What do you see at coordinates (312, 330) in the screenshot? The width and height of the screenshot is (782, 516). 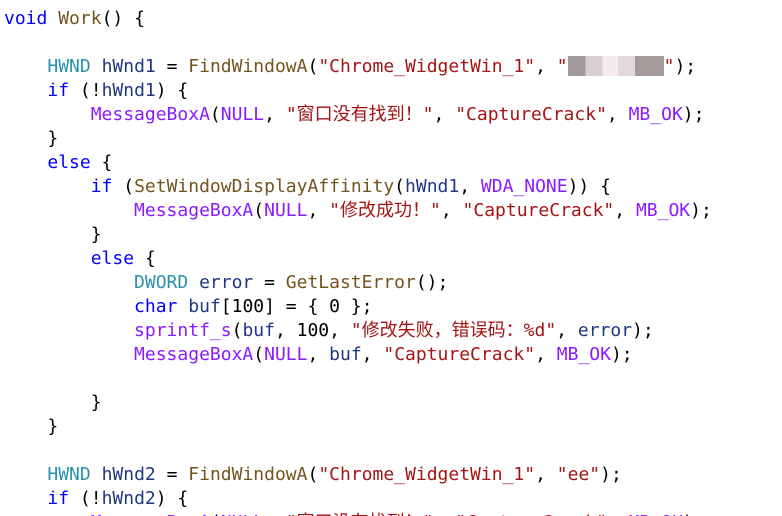 I see `punctuation-token: , 100,` at bounding box center [312, 330].